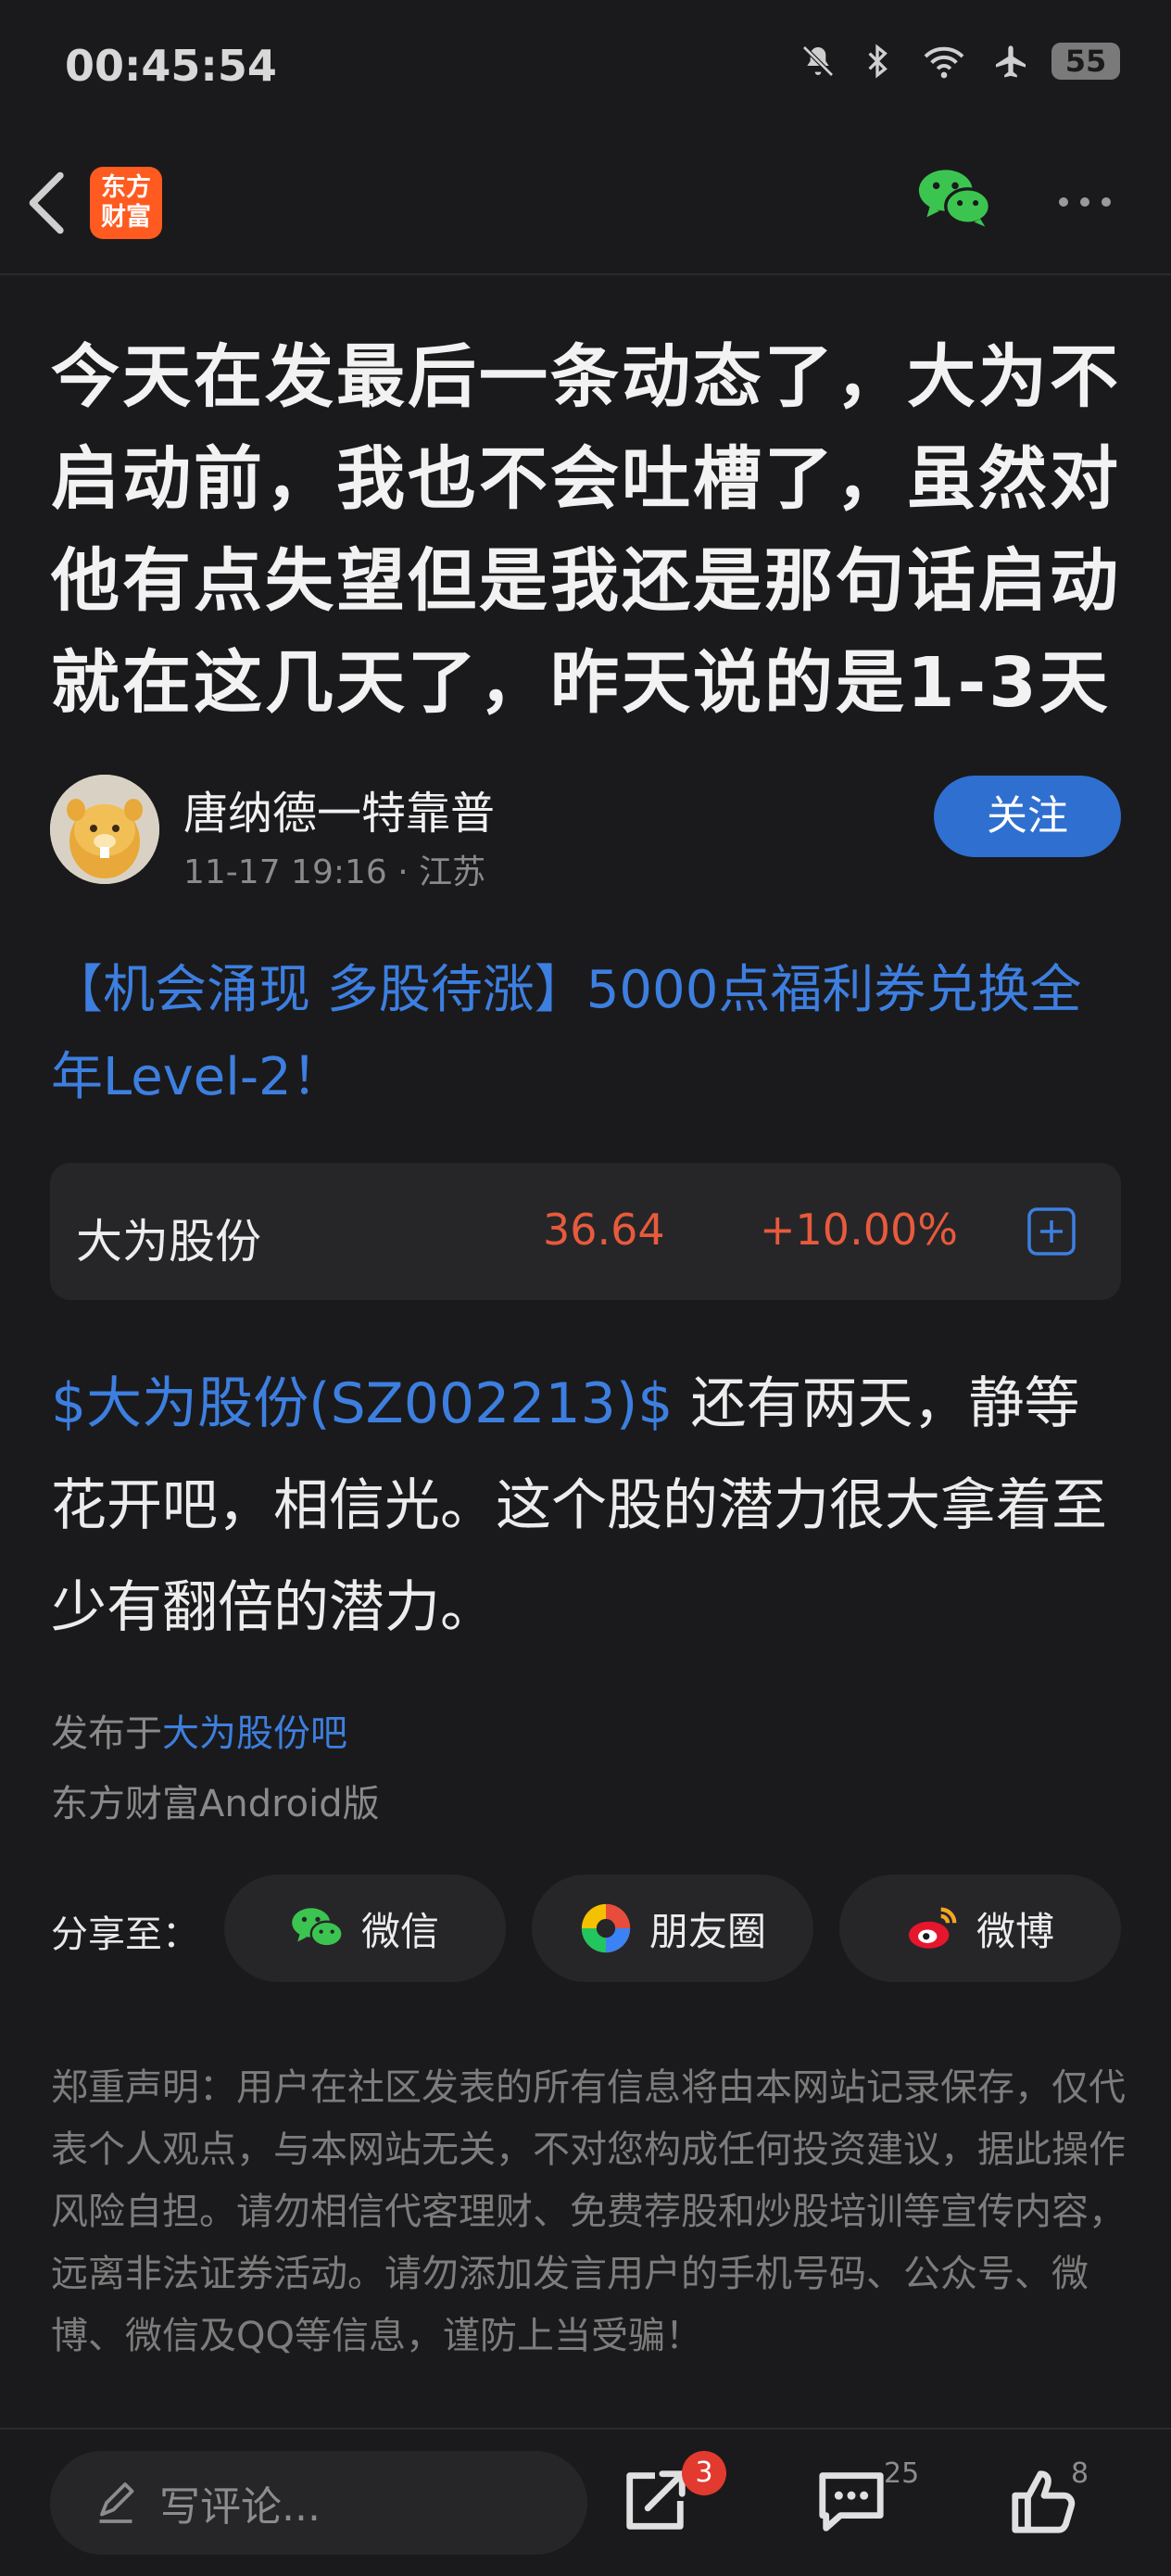  What do you see at coordinates (1086, 61) in the screenshot?
I see `battery-indicator: 55` at bounding box center [1086, 61].